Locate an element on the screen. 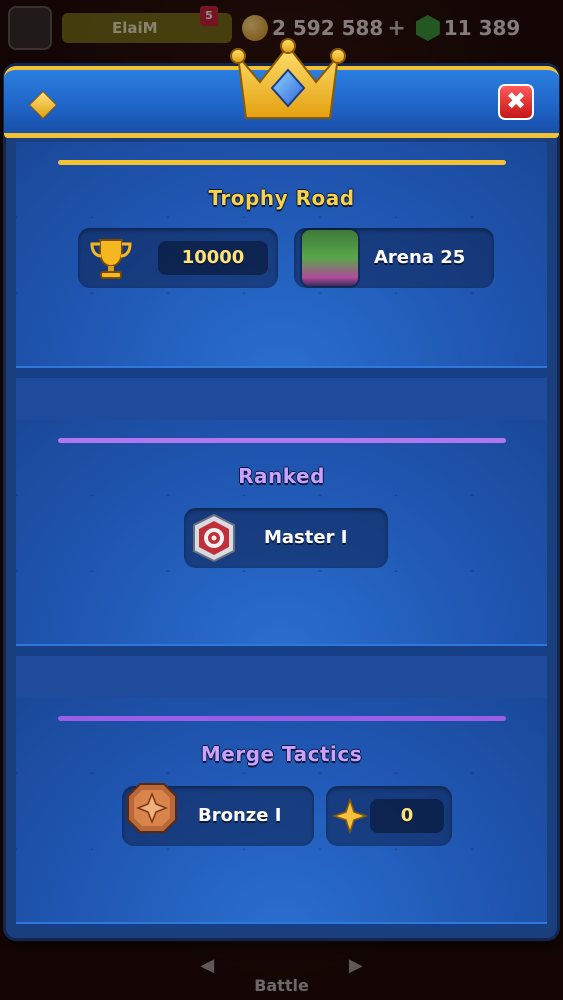  merge-stars-count: 0 is located at coordinates (407, 815).